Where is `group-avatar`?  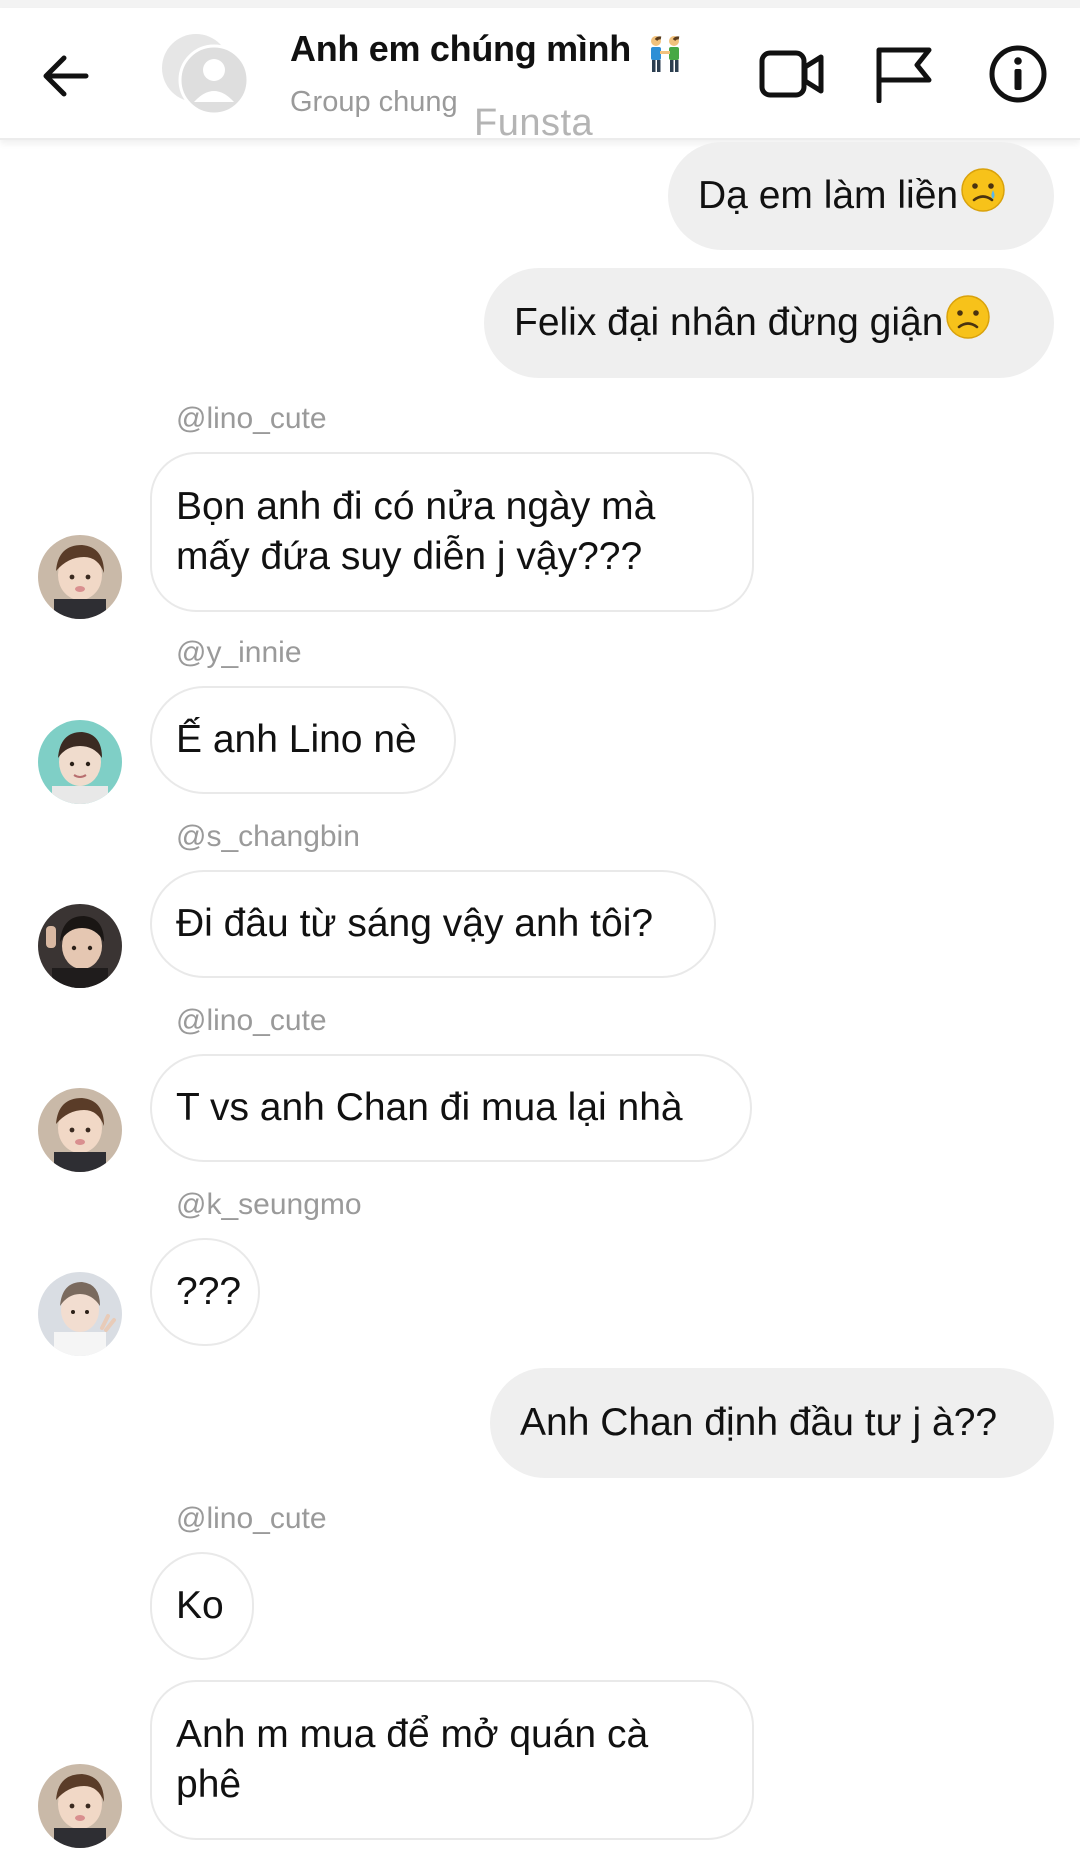 group-avatar is located at coordinates (206, 74).